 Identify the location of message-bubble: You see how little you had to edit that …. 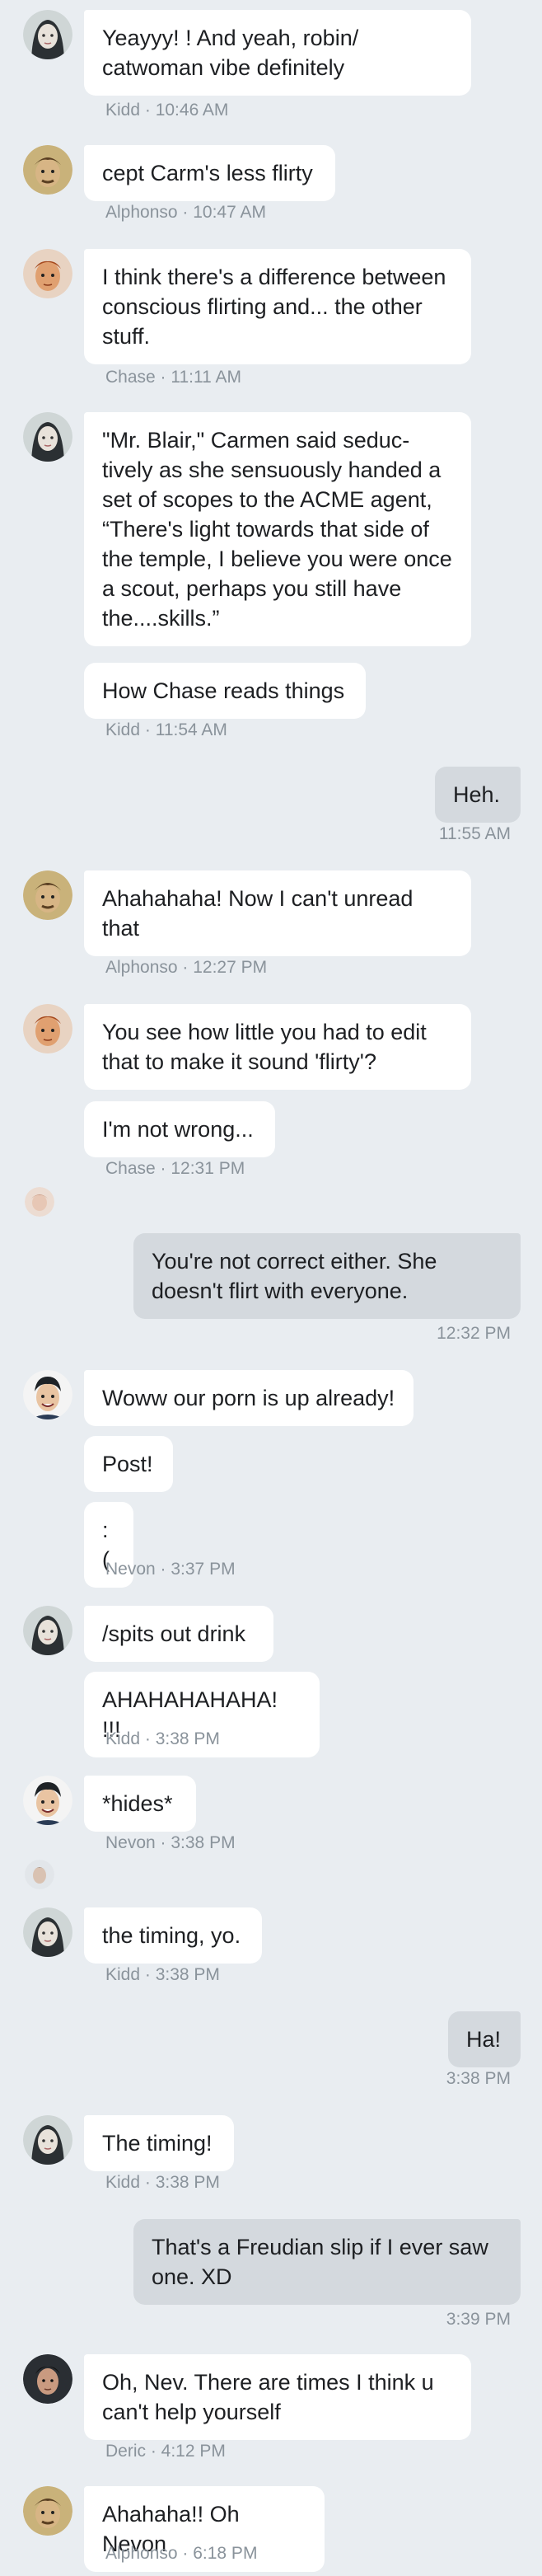
(277, 1047).